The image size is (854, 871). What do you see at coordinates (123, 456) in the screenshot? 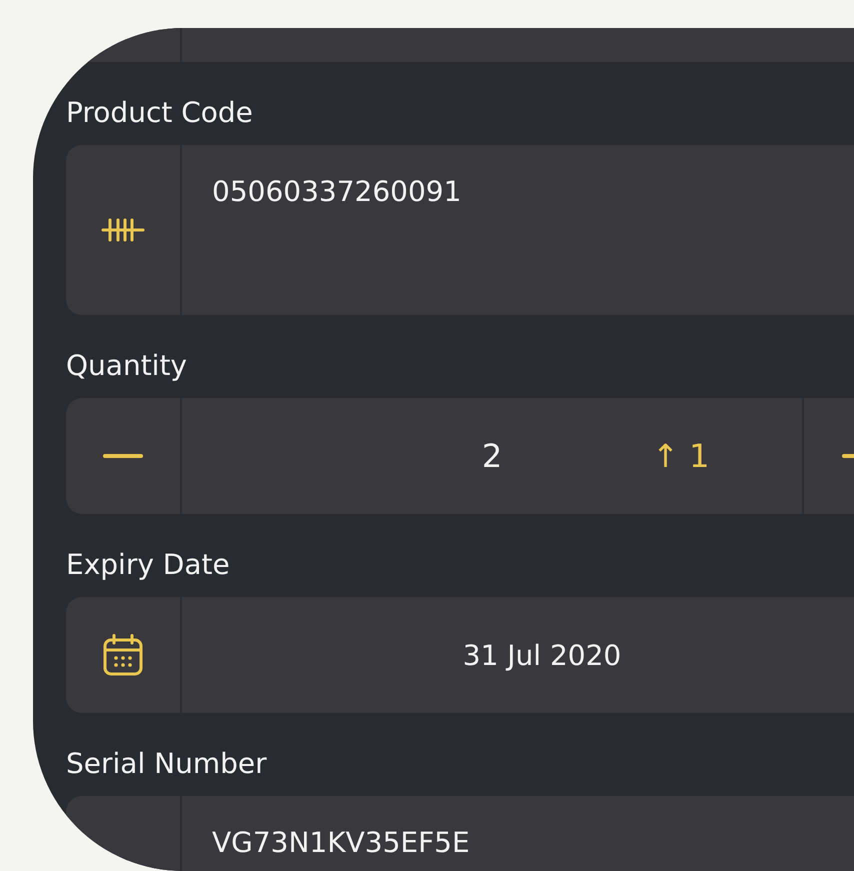
I see `minus-icon` at bounding box center [123, 456].